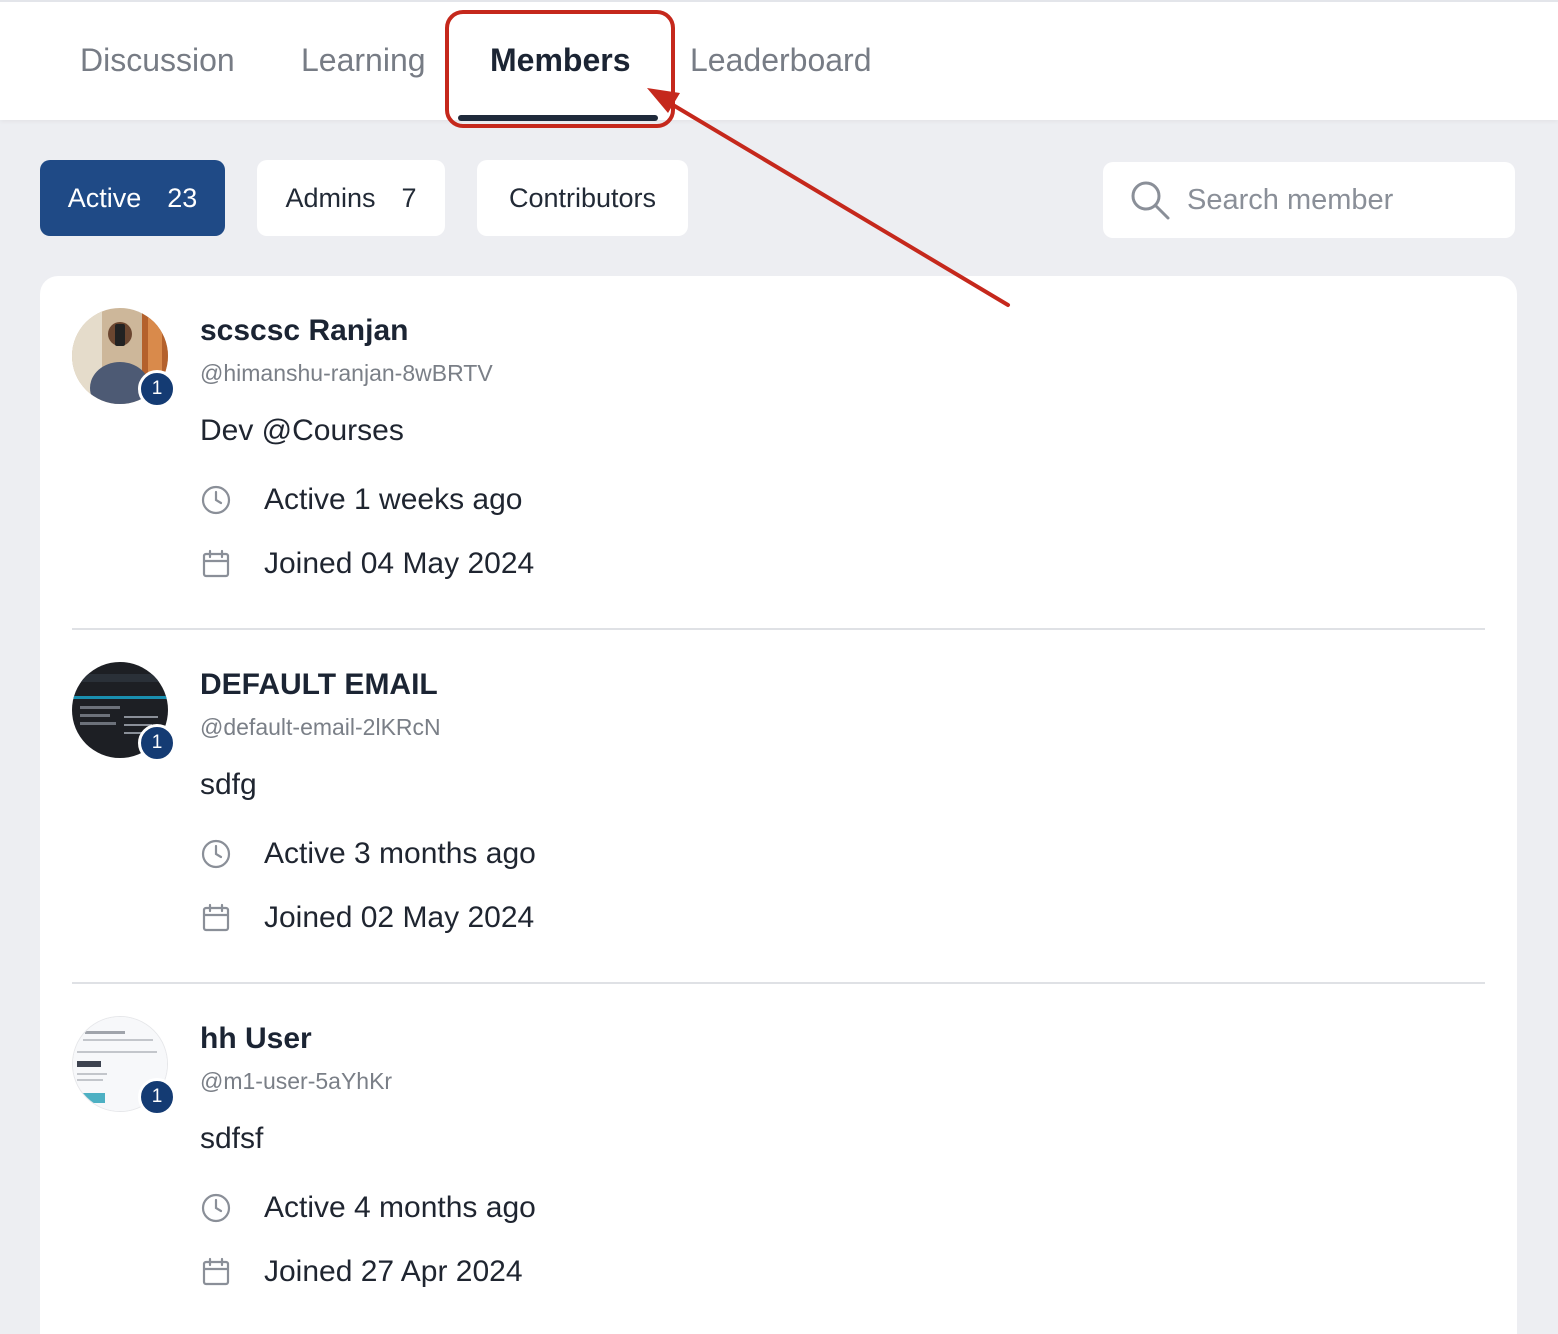 Image resolution: width=1558 pixels, height=1334 pixels. What do you see at coordinates (400, 853) in the screenshot?
I see `member-active-text: Active 3 months ago` at bounding box center [400, 853].